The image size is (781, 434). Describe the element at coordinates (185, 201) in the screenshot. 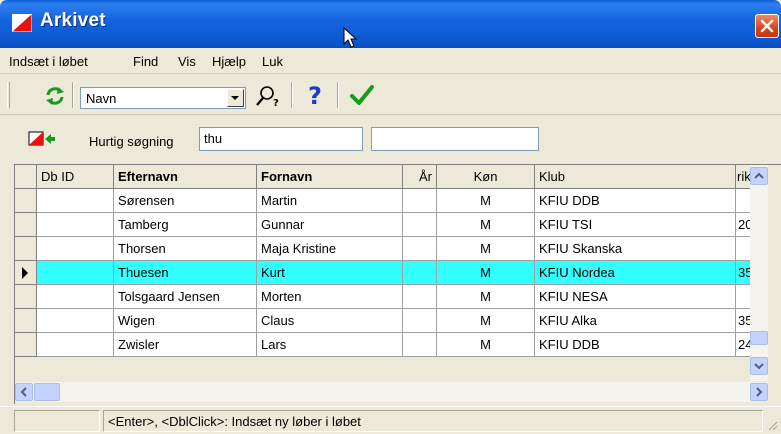

I see `cell-efternavn: Sørensen` at that location.